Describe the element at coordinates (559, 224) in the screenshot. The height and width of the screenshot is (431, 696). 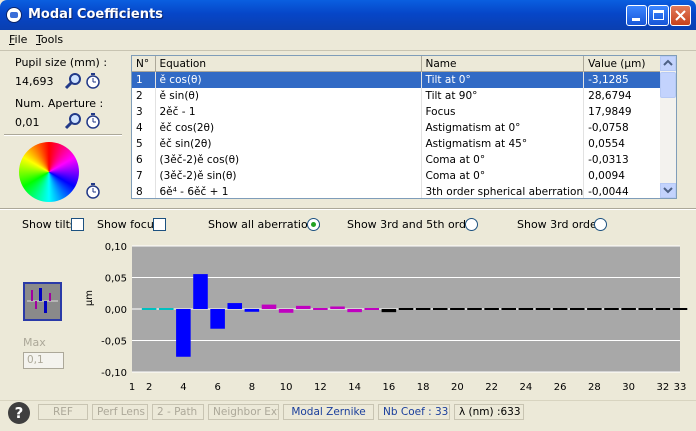
I see `show-3rd-label: Show 3rd order` at that location.